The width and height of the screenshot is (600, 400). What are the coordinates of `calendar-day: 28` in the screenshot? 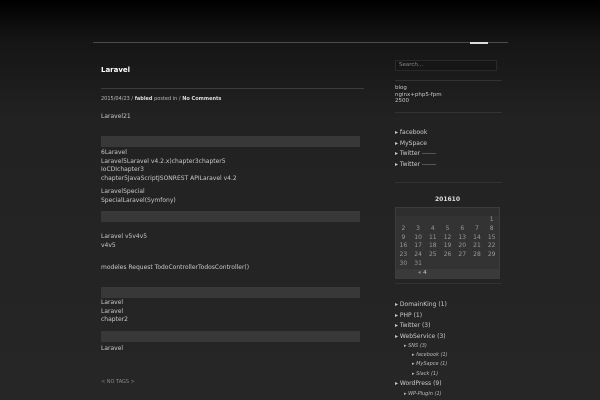 It's located at (477, 255).